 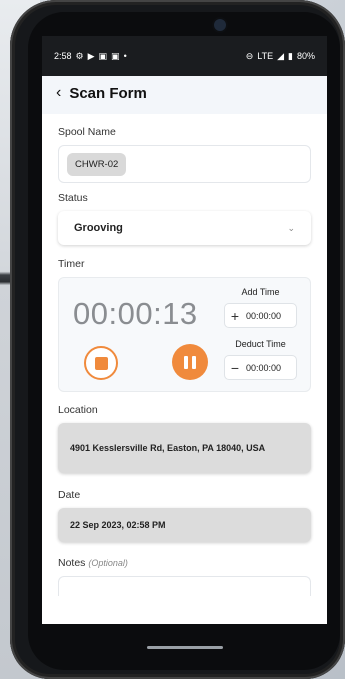 I want to click on status-bar: 2:58 ⚙ ▶ ▣ ▣ • ⊖ LTE ◢ ▮ 80%, so click(x=184, y=56).